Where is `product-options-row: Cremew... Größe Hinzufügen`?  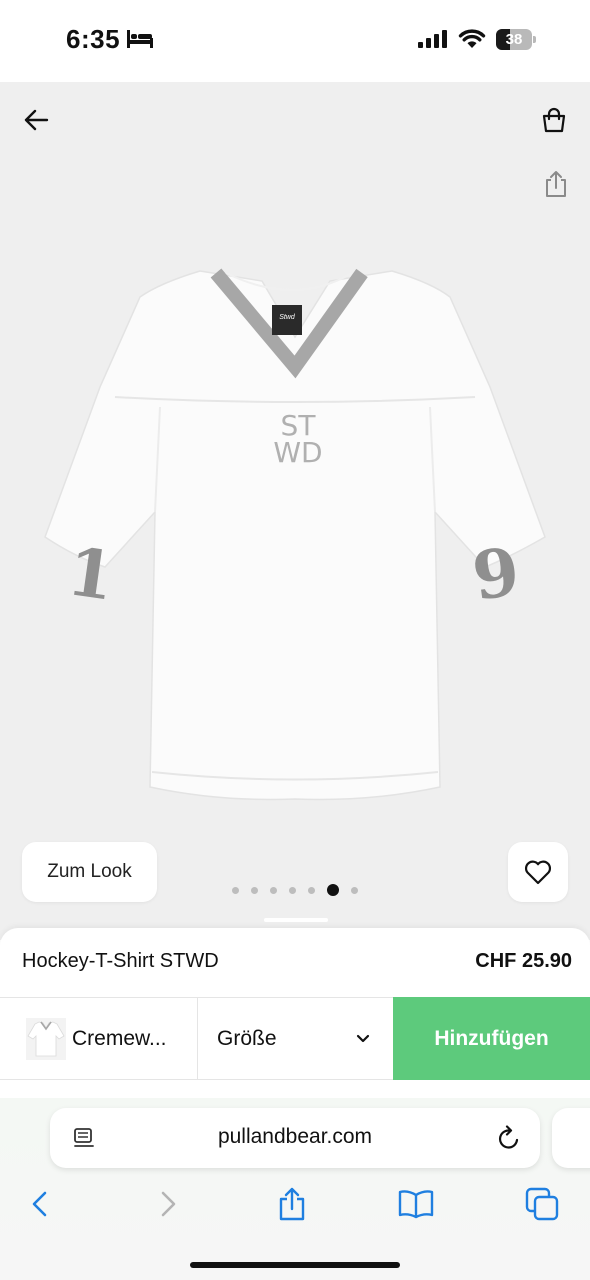
product-options-row: Cremew... Größe Hinzufügen is located at coordinates (295, 1038).